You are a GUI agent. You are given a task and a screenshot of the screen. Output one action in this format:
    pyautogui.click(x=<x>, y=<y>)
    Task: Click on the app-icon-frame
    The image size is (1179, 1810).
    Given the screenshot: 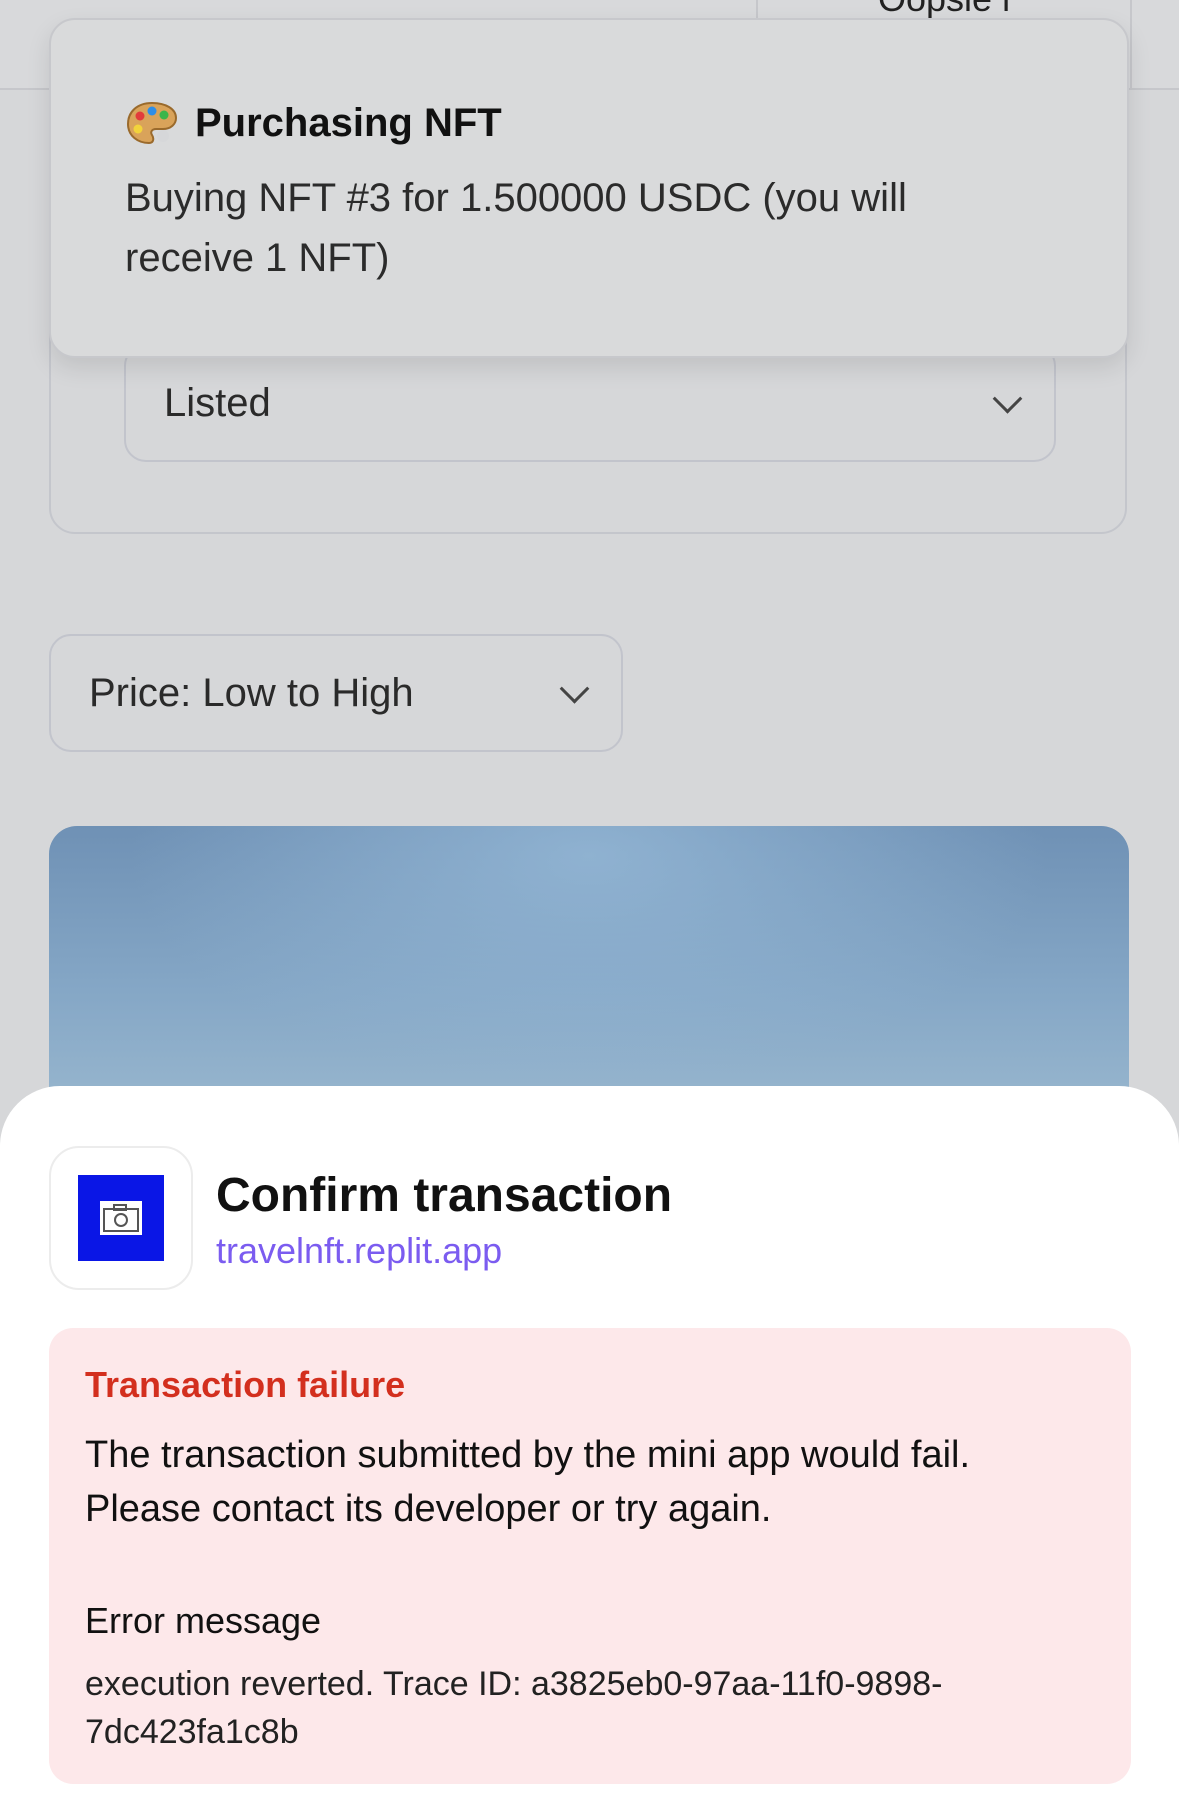 What is the action you would take?
    pyautogui.click(x=121, y=1218)
    